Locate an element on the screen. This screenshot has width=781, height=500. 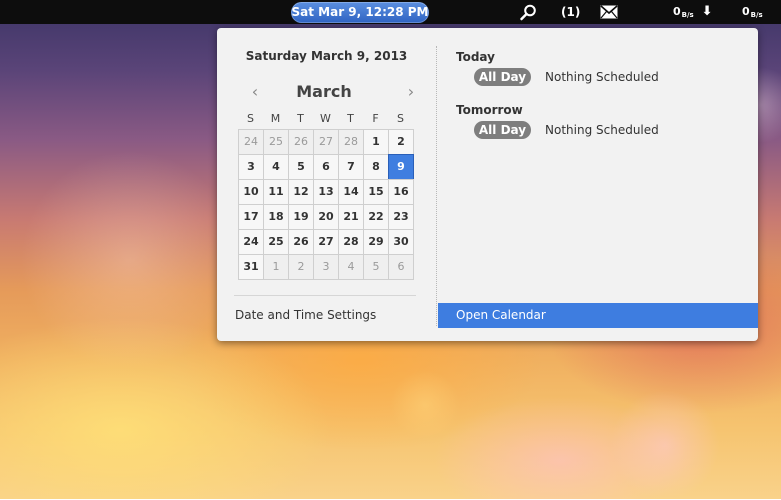
calendar-day: 2 is located at coordinates (401, 142).